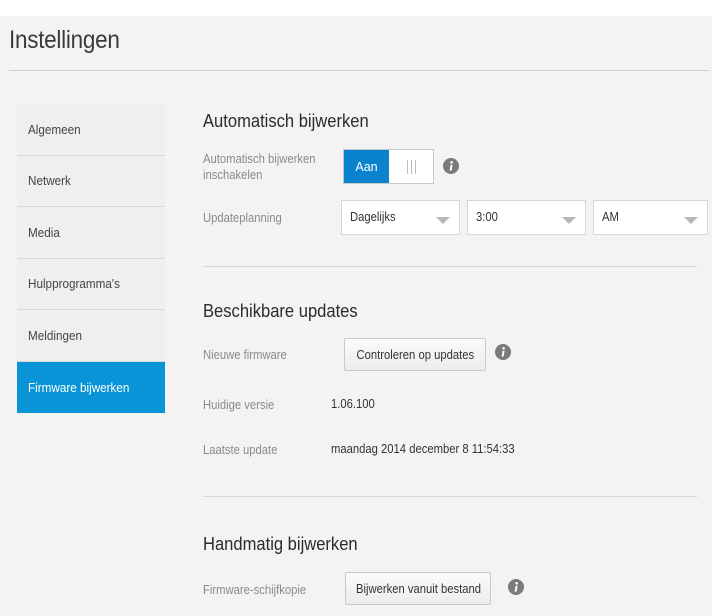 This screenshot has height=616, width=712. What do you see at coordinates (526, 217) in the screenshot?
I see `time-select: 3:00` at bounding box center [526, 217].